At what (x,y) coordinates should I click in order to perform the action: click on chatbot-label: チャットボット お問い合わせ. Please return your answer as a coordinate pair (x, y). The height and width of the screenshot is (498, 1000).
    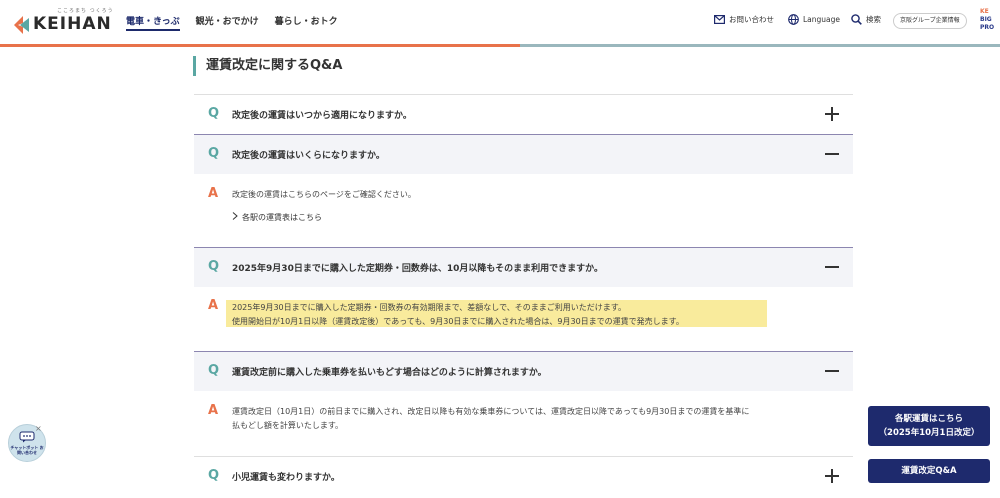
    Looking at the image, I should click on (27, 450).